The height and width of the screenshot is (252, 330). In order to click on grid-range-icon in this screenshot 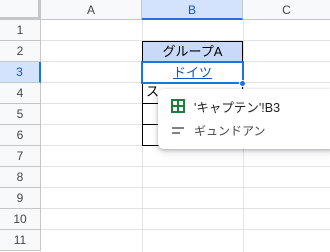, I will do `click(178, 106)`.